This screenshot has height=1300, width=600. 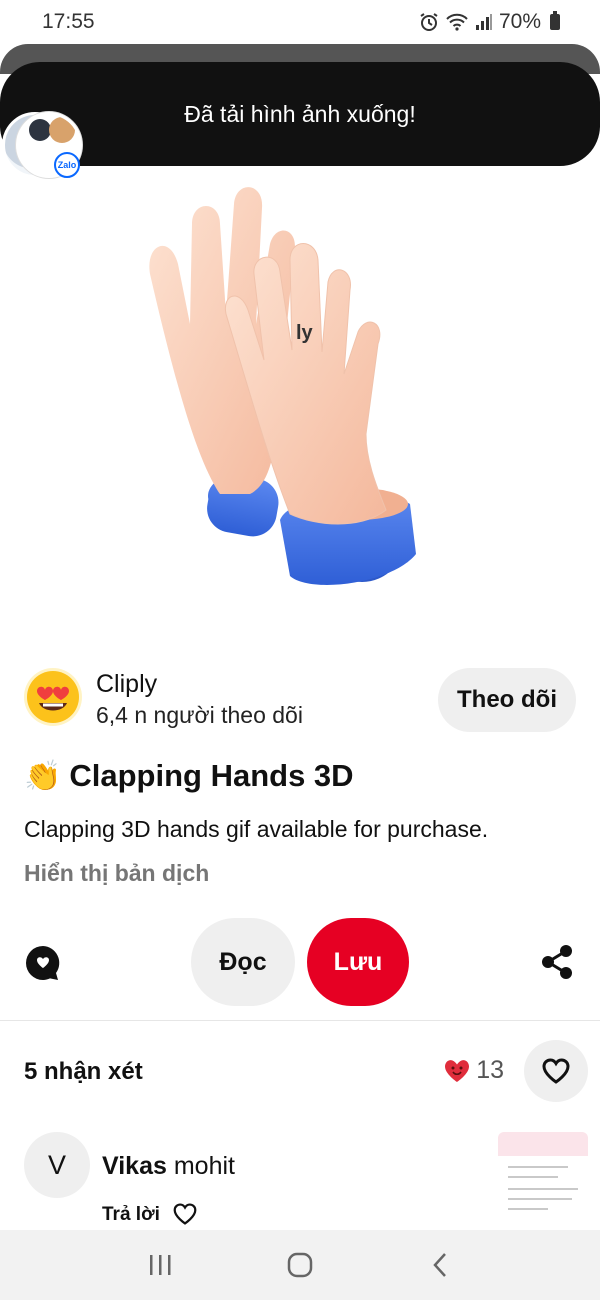 What do you see at coordinates (131, 1215) in the screenshot?
I see `reply-link: Trả lời` at bounding box center [131, 1215].